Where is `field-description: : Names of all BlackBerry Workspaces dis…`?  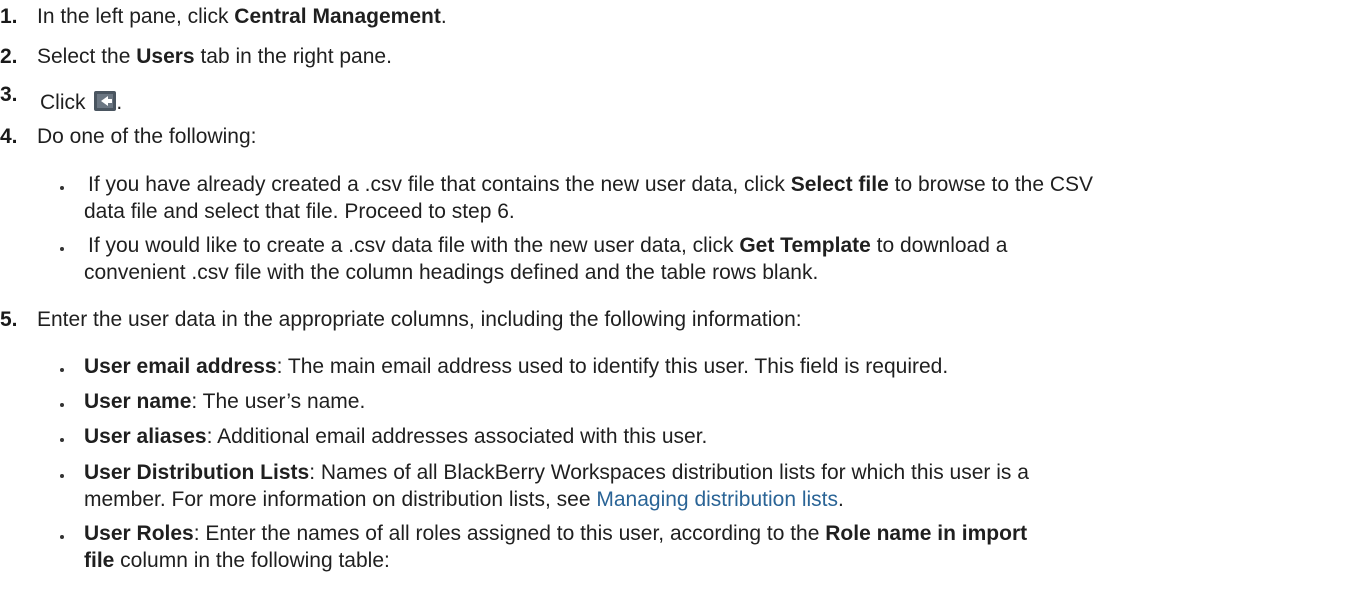 field-description: : Names of all BlackBerry Workspaces dis… is located at coordinates (669, 472).